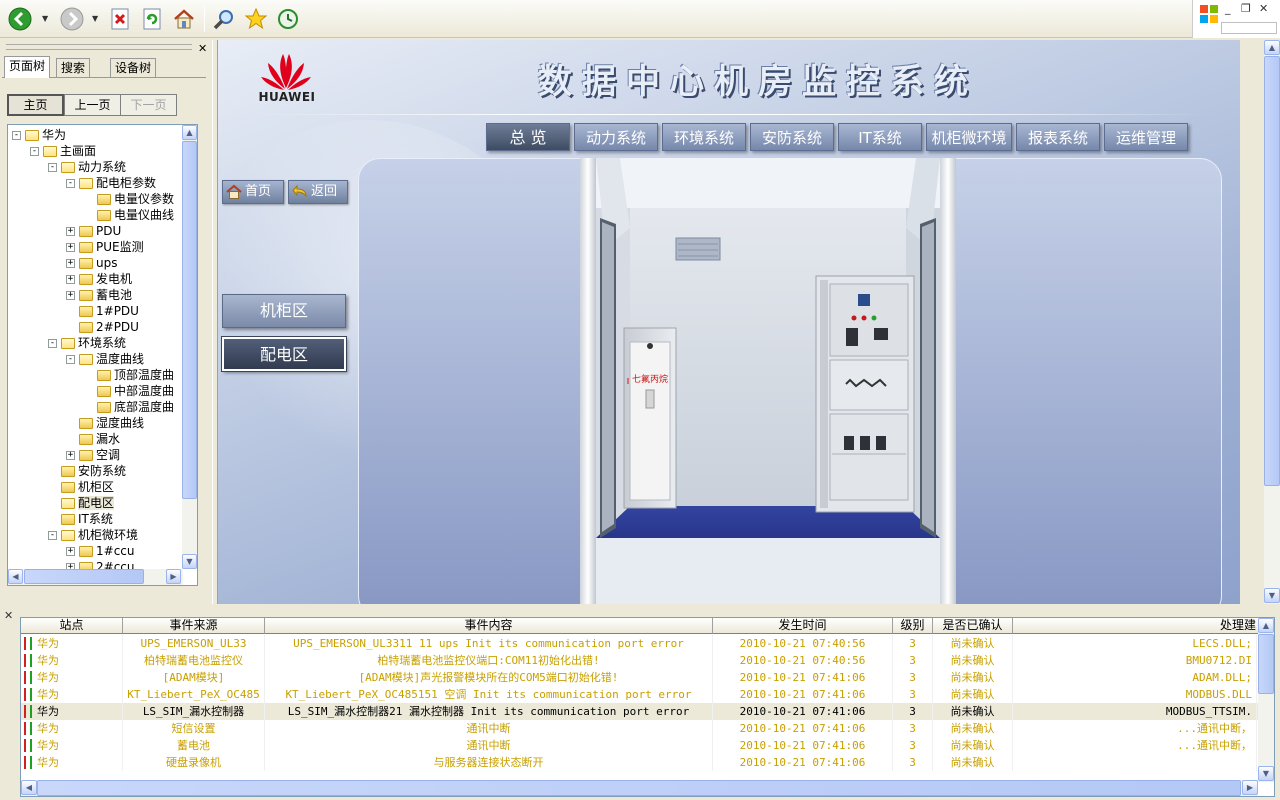 Image resolution: width=1280 pixels, height=800 pixels. Describe the element at coordinates (95, 577) in the screenshot. I see `tree-horizontal-scrollbar: ◀ ▶` at that location.